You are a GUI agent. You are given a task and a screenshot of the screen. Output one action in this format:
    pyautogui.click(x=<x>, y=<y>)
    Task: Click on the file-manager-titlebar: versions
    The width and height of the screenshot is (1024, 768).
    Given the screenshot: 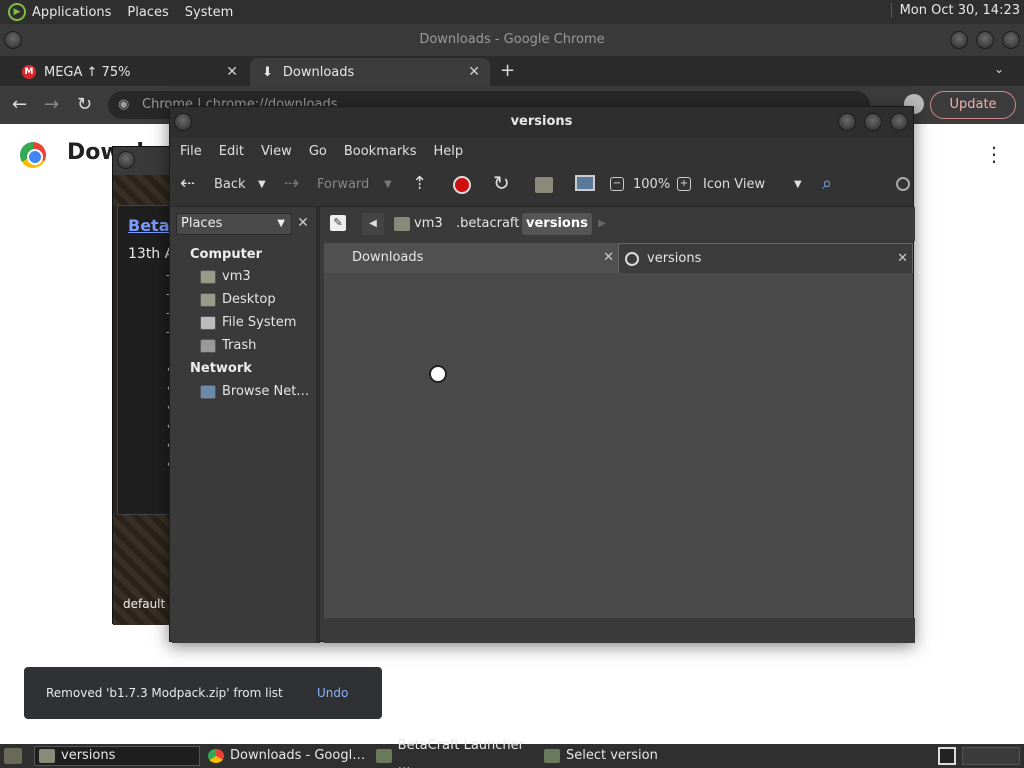 What is the action you would take?
    pyautogui.click(x=541, y=122)
    